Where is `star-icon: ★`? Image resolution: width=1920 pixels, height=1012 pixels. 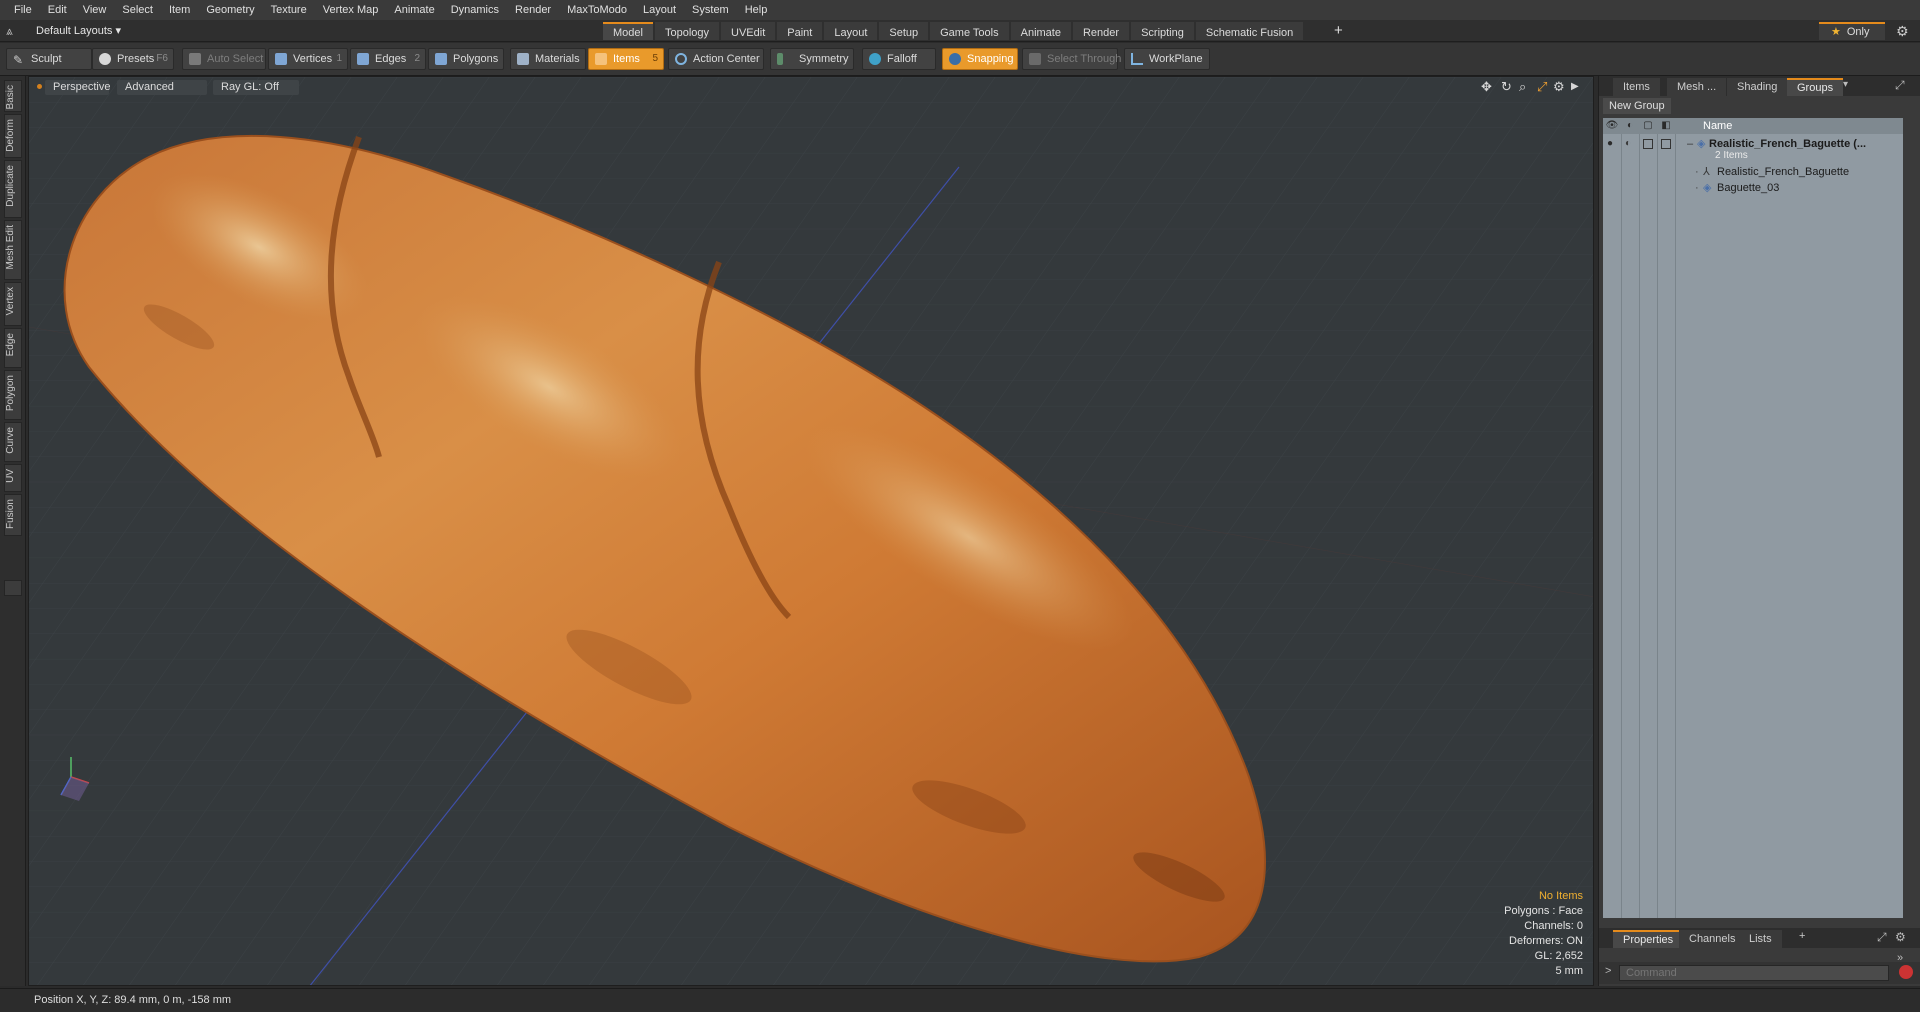
star-icon: ★ is located at coordinates (1836, 32).